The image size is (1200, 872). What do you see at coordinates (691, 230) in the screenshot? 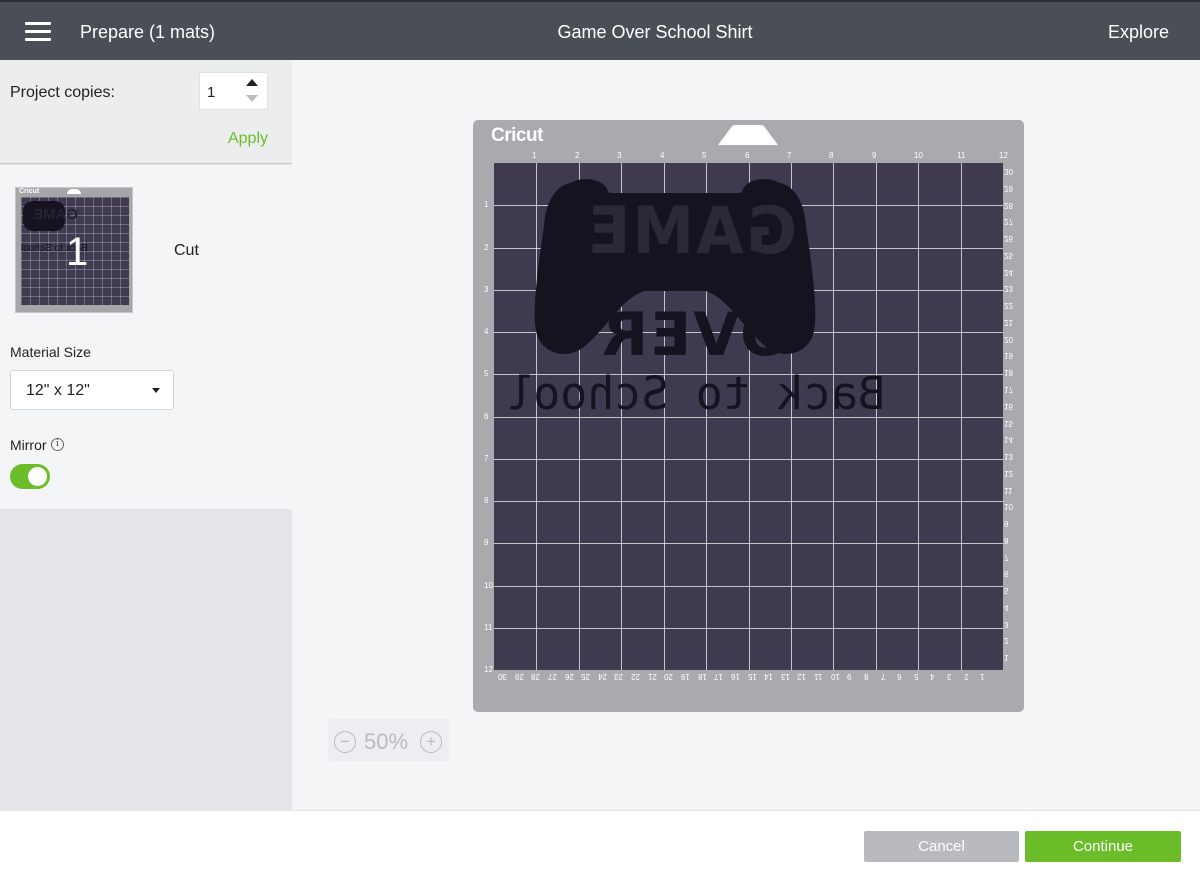
I see `design-text-game: GAME` at bounding box center [691, 230].